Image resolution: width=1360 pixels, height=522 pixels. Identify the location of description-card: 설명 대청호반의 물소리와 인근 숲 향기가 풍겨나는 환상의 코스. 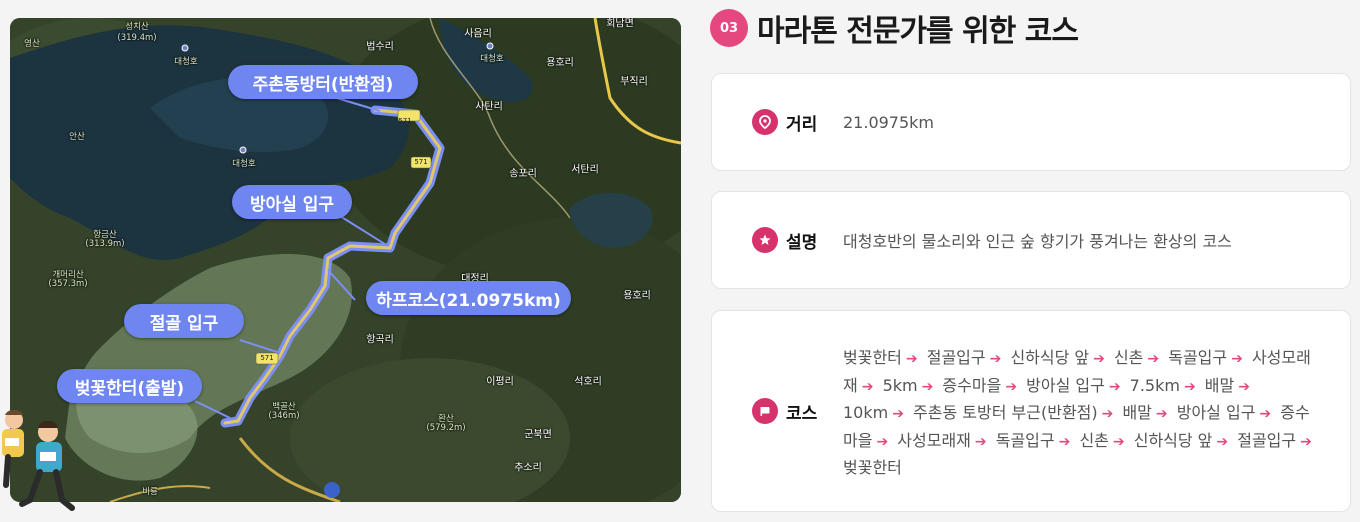
(1031, 240).